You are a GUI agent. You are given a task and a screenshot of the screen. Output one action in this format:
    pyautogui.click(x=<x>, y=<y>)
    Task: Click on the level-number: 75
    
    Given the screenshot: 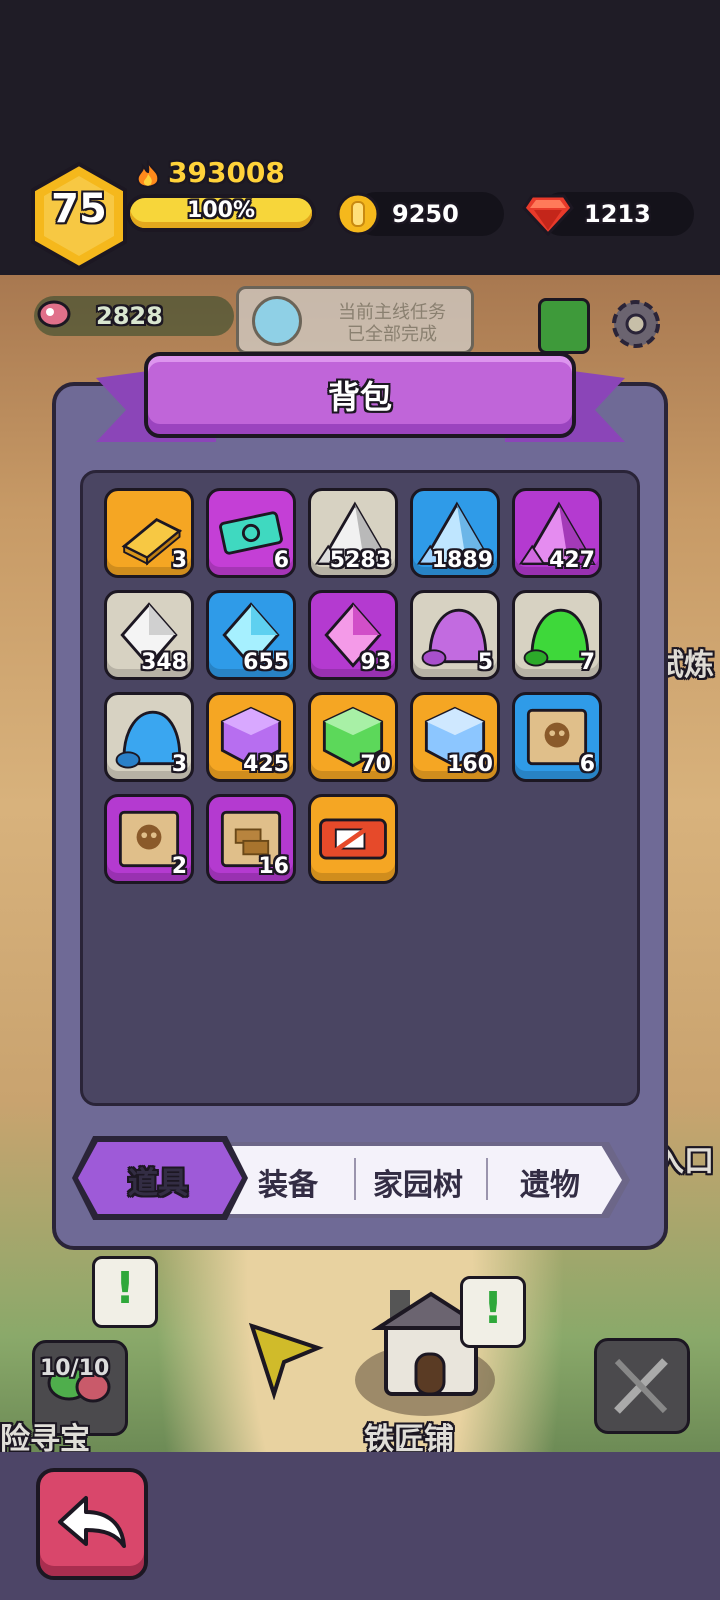 What is the action you would take?
    pyautogui.click(x=79, y=209)
    